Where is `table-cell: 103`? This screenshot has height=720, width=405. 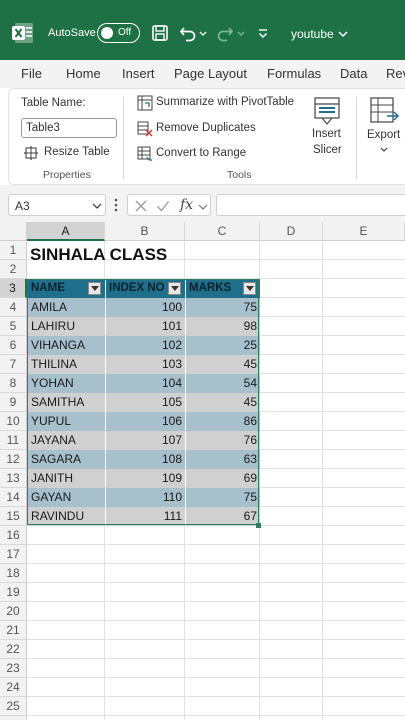 table-cell: 103 is located at coordinates (145, 364).